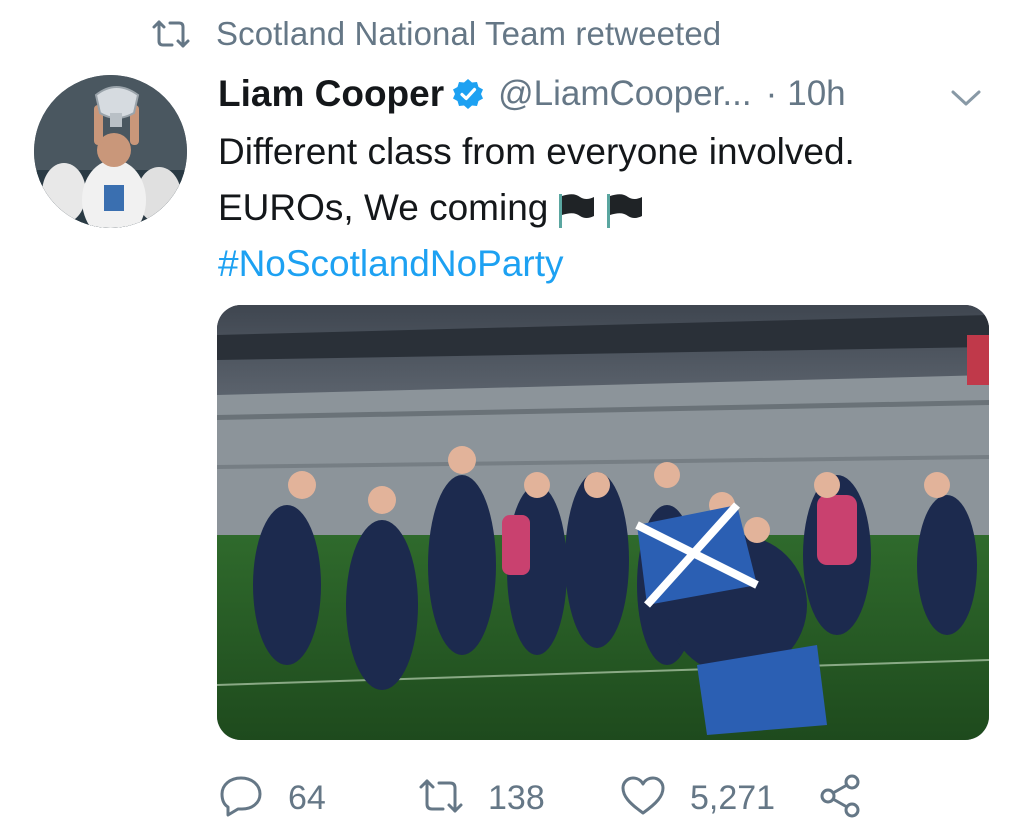  What do you see at coordinates (613, 264) in the screenshot?
I see `hashtag-link: #NoScotlandNoParty` at bounding box center [613, 264].